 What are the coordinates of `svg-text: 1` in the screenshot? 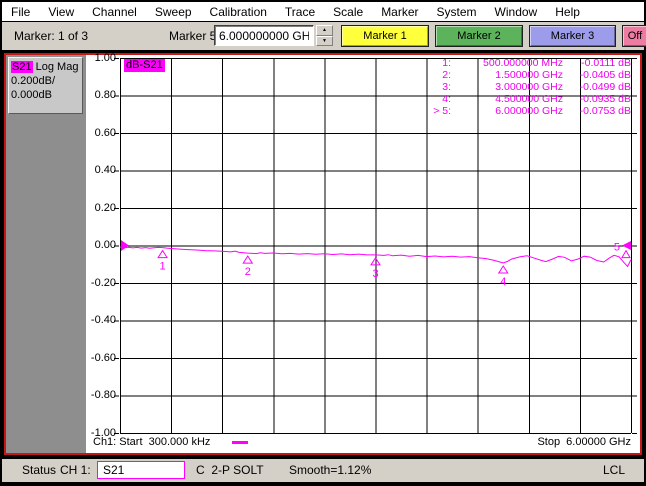 It's located at (163, 267).